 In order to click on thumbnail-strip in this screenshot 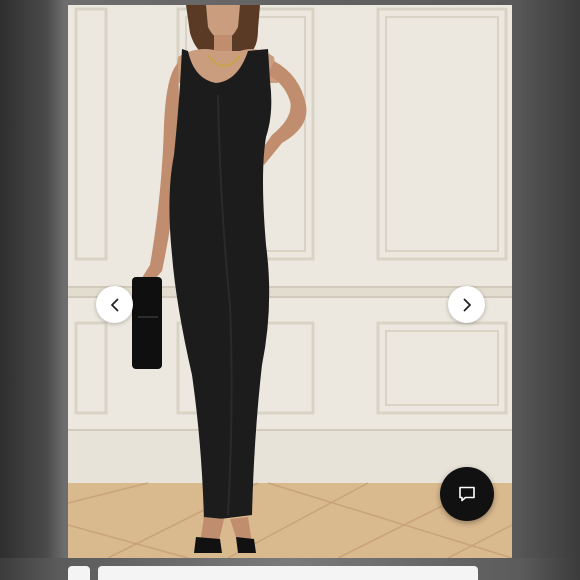, I will do `click(288, 573)`.